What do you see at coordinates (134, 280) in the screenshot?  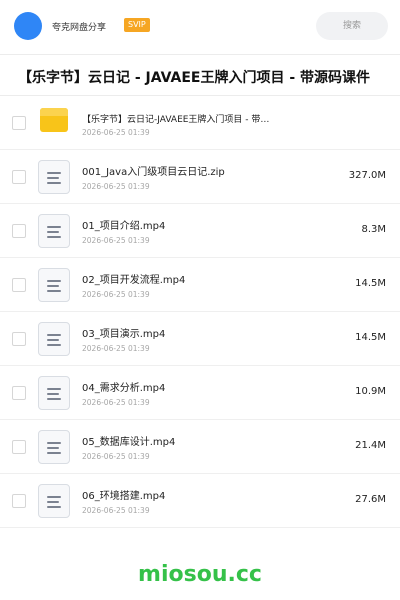 I see `file-name: 02_项目开发流程.mp4` at bounding box center [134, 280].